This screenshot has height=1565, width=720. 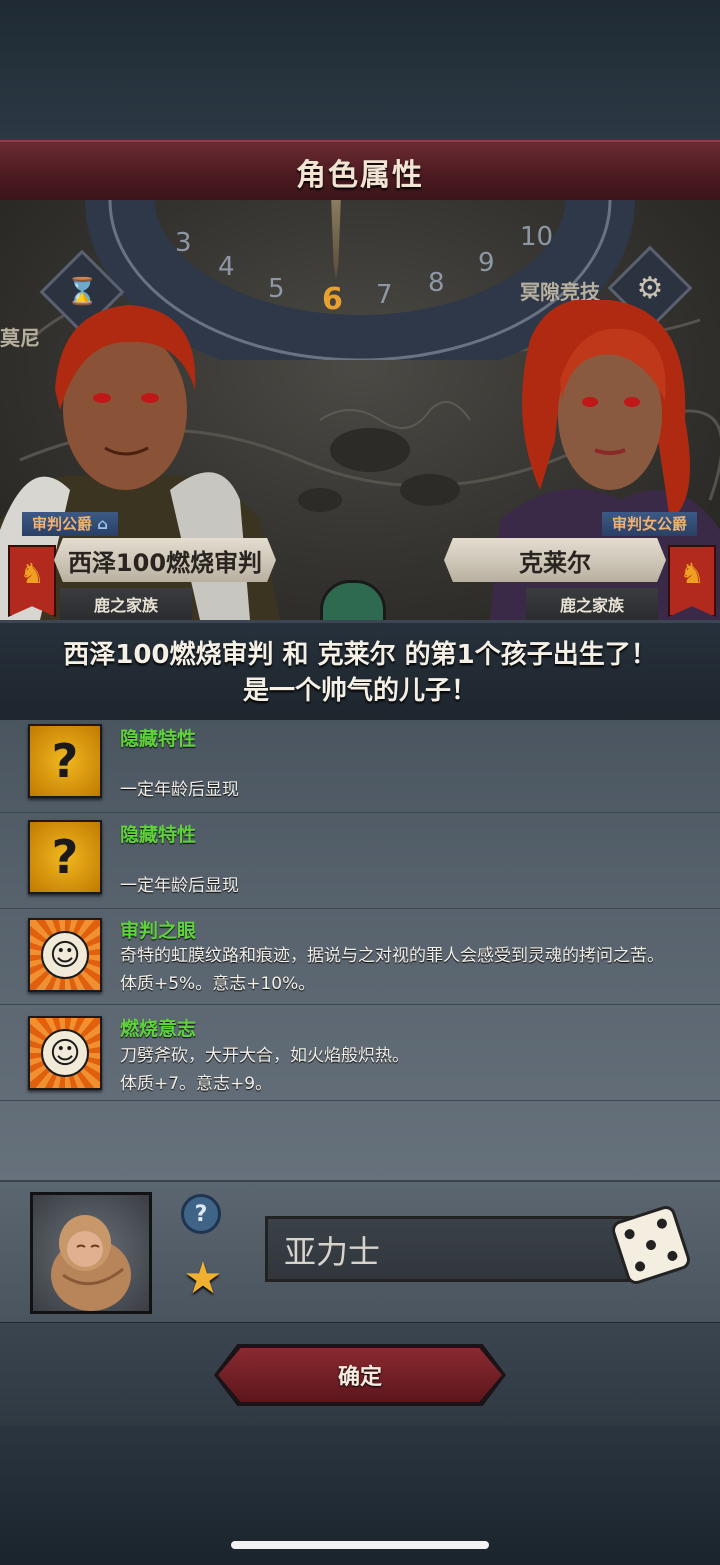 I want to click on child-name-input: 亚力士, so click(x=450, y=1249).